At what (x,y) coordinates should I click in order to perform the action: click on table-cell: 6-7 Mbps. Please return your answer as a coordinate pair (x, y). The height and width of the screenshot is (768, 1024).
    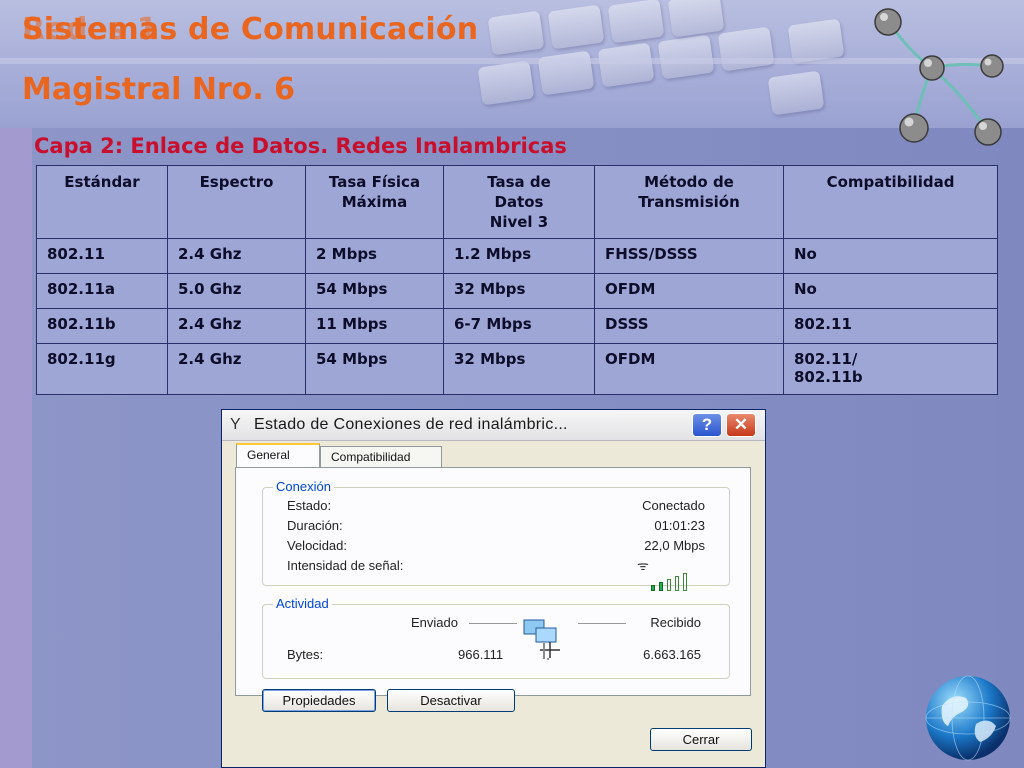
    Looking at the image, I should click on (519, 326).